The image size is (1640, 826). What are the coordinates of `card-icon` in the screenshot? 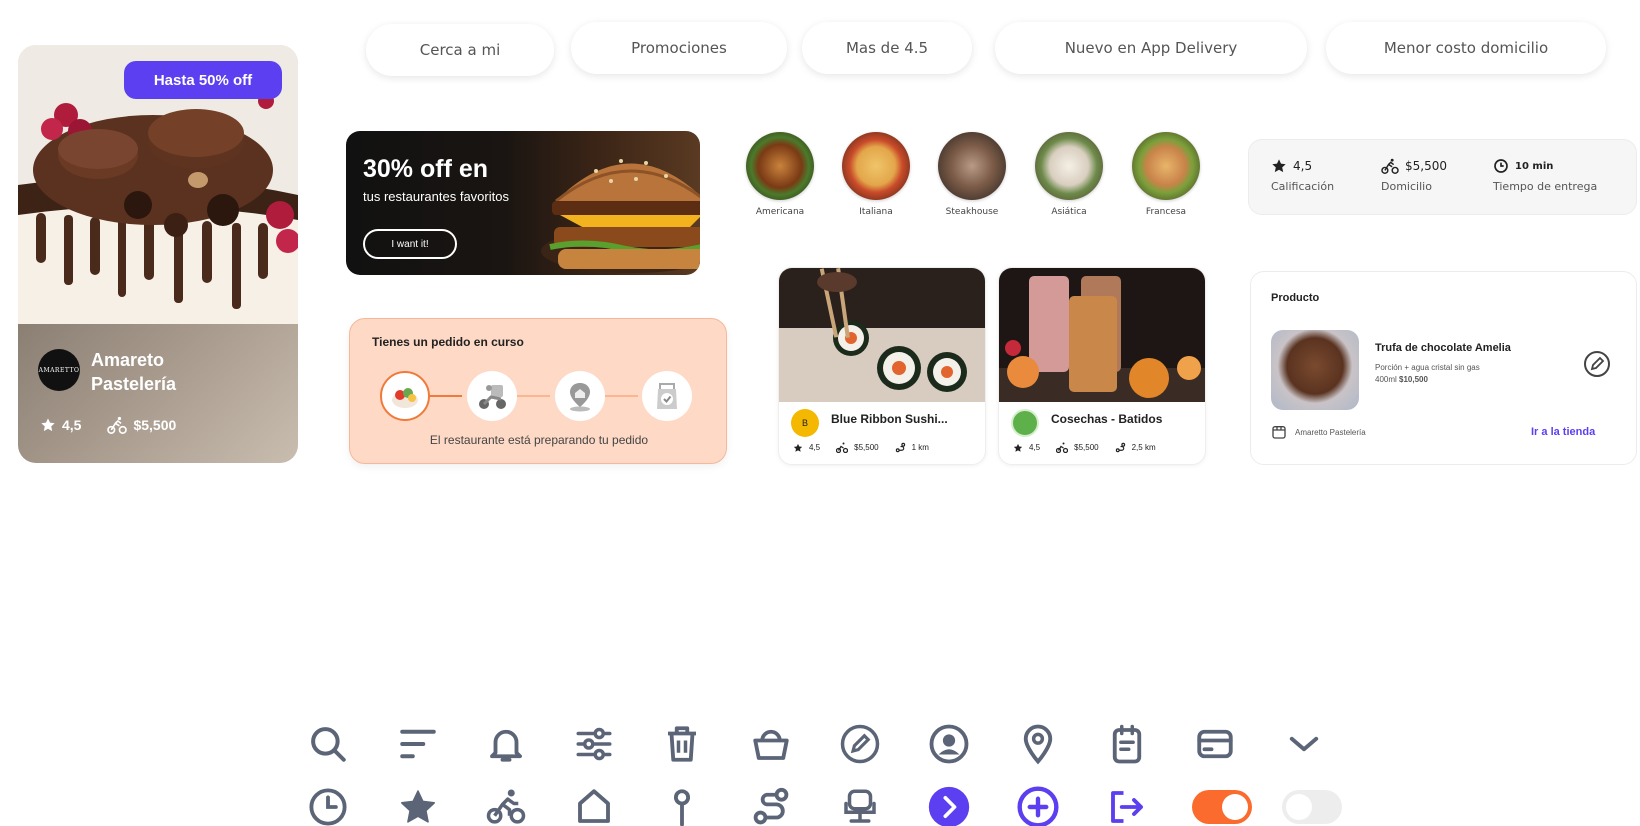 It's located at (1215, 744).